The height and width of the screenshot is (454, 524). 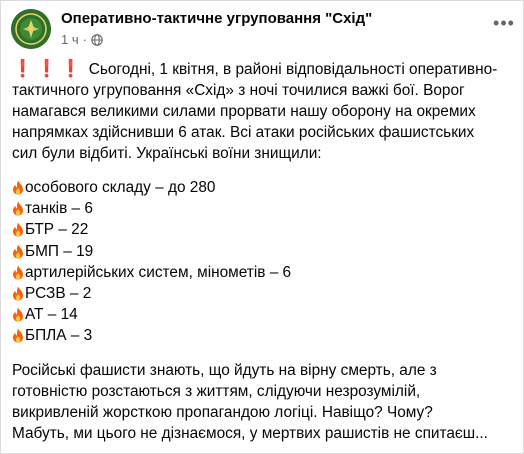 What do you see at coordinates (264, 229) in the screenshot?
I see `list-item: БТР – 22` at bounding box center [264, 229].